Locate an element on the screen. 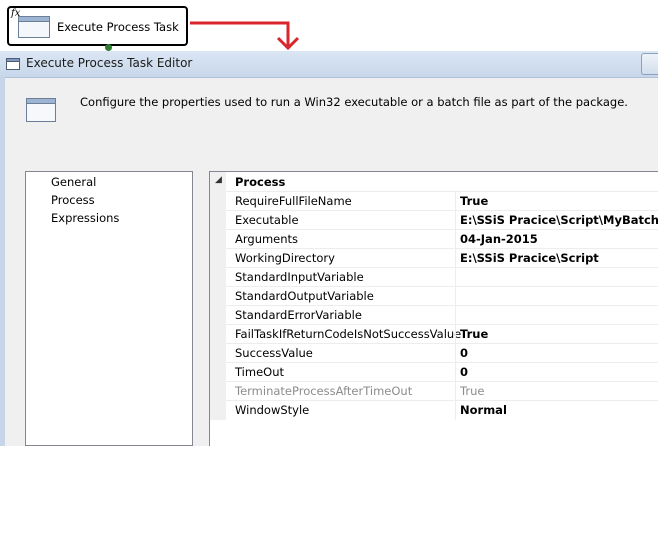  property-row: TimeOut 0 is located at coordinates (442, 372).